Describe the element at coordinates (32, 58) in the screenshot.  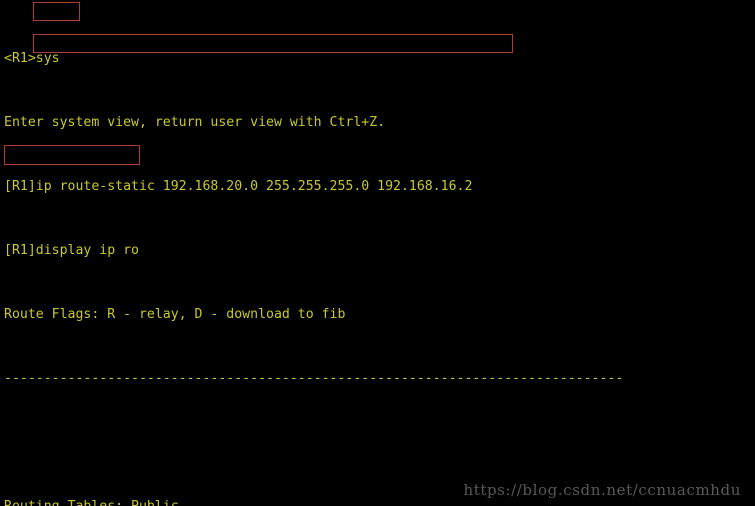
I see `prompt-user-view-sys: <R1>sys` at that location.